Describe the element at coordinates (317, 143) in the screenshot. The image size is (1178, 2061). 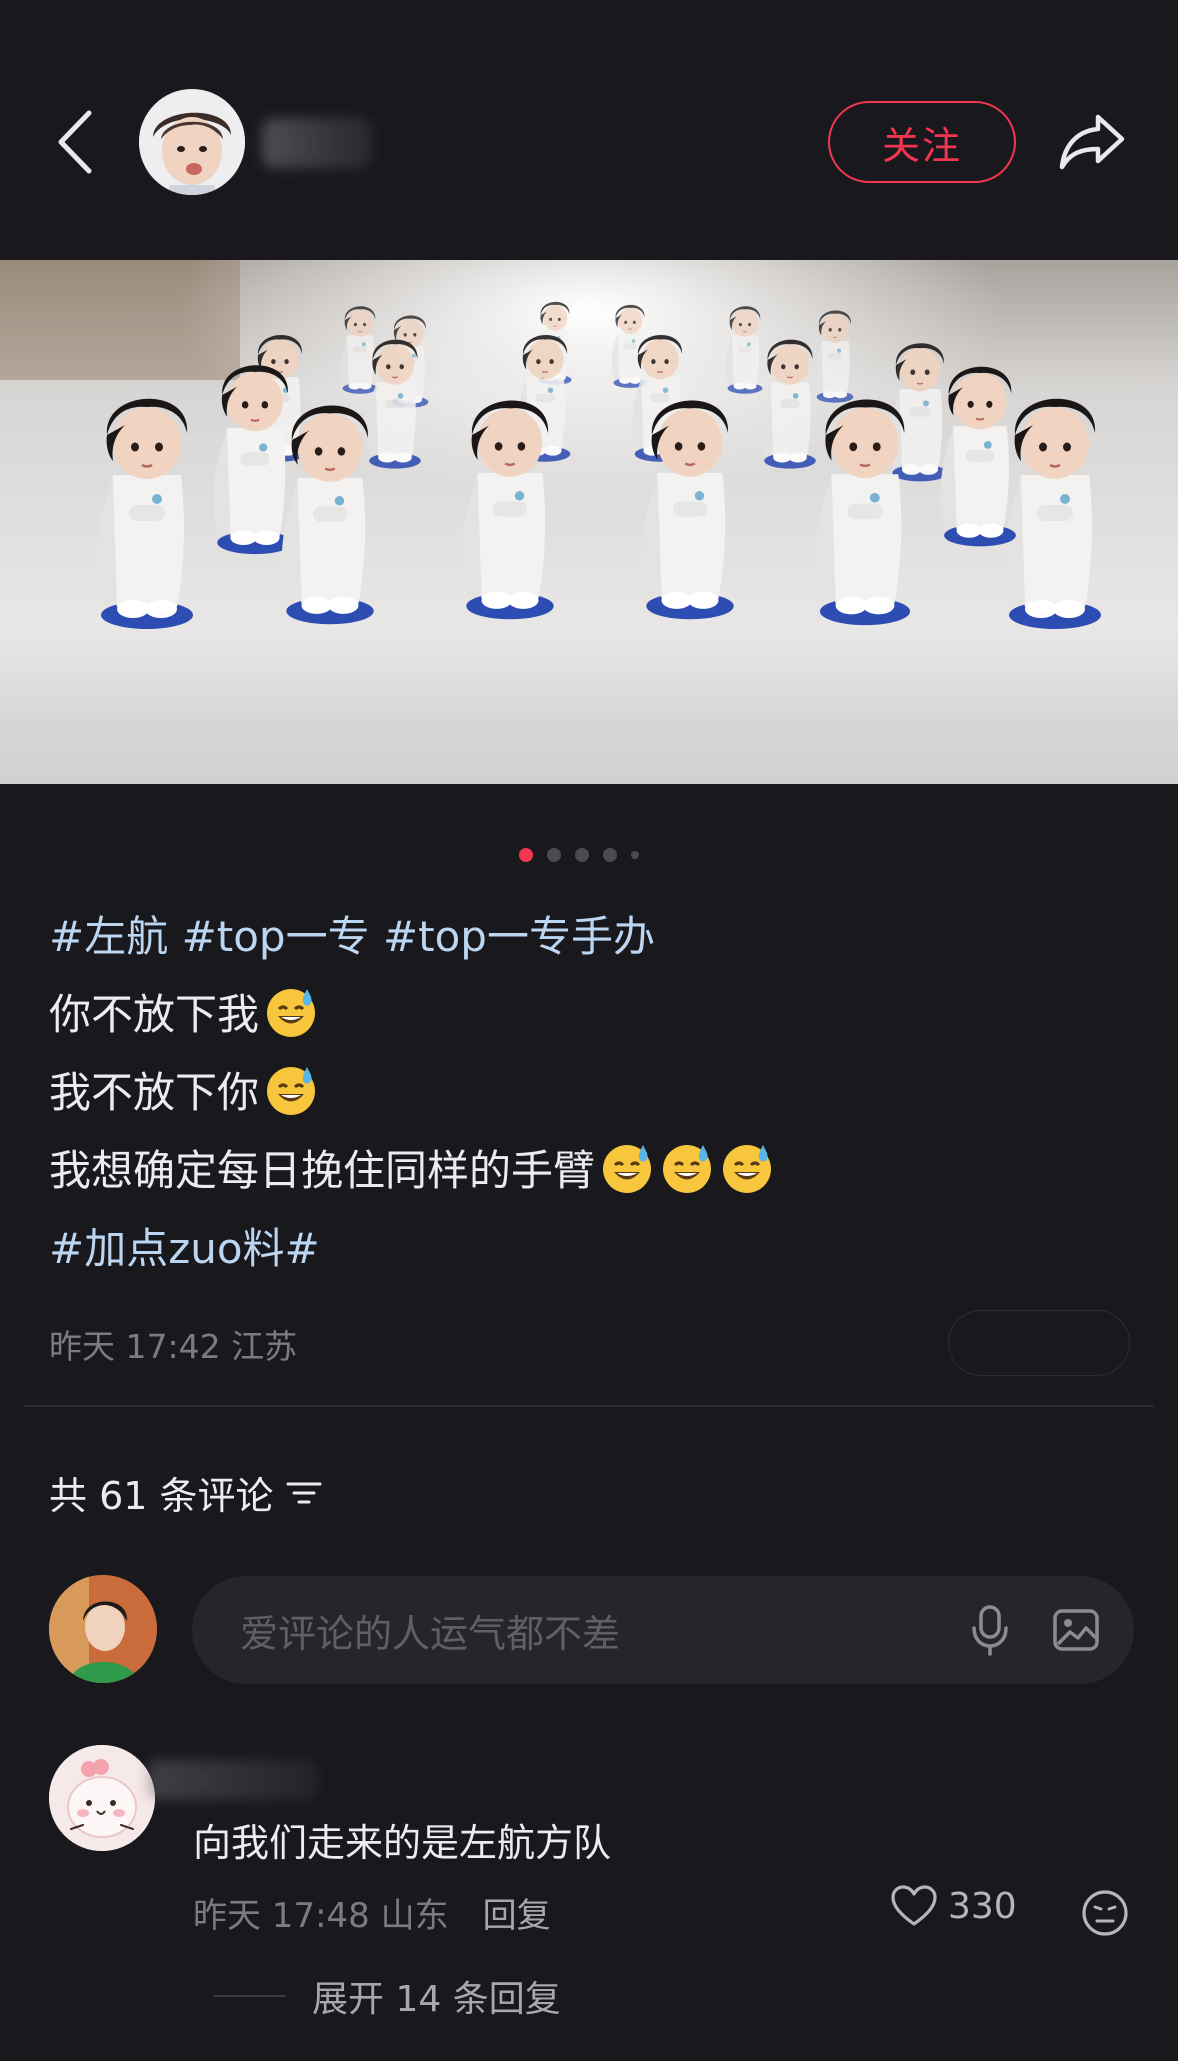
I see `author-name-blurred` at that location.